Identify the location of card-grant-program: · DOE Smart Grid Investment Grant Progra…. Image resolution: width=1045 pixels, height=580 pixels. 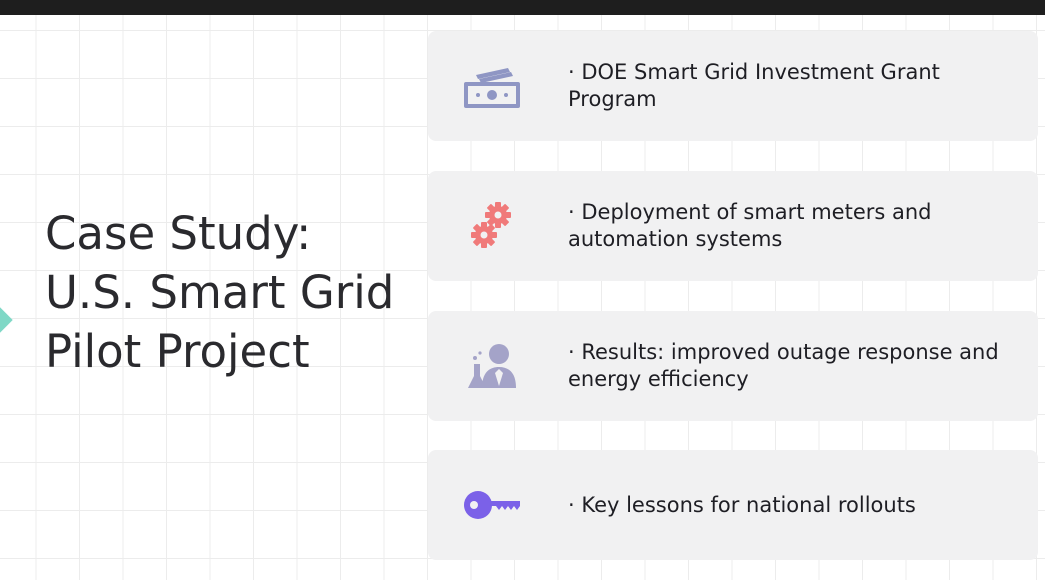
(733, 86).